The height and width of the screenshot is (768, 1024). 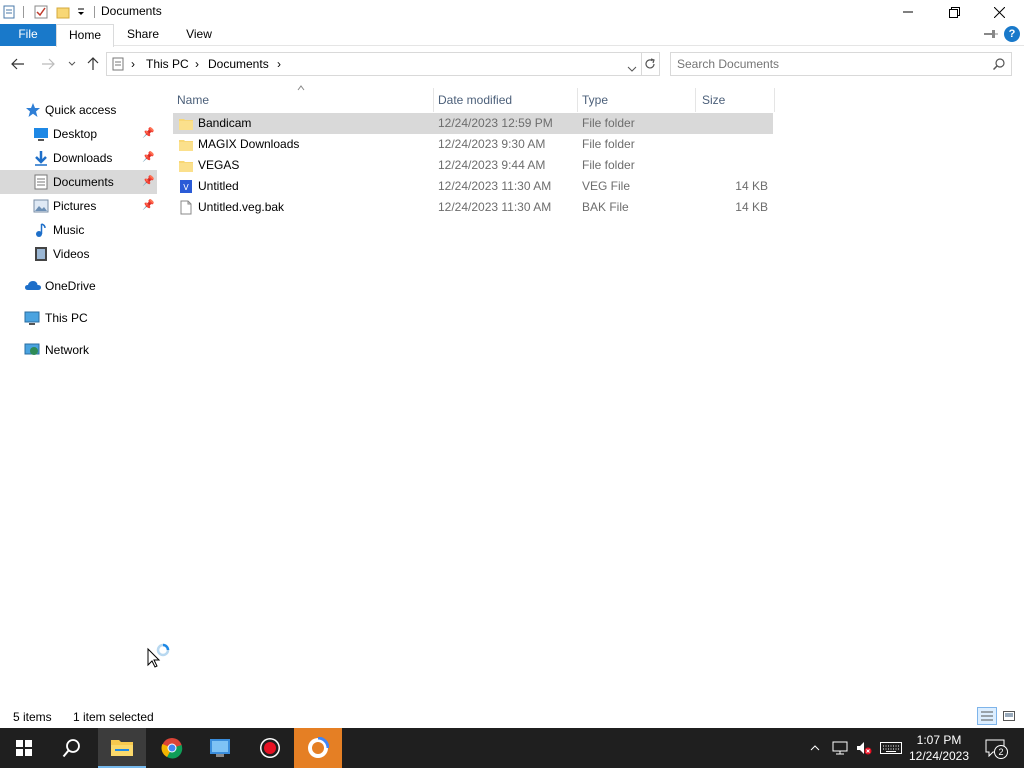 What do you see at coordinates (78, 134) in the screenshot?
I see `sidebar-item-desktop: Desktop 📌` at bounding box center [78, 134].